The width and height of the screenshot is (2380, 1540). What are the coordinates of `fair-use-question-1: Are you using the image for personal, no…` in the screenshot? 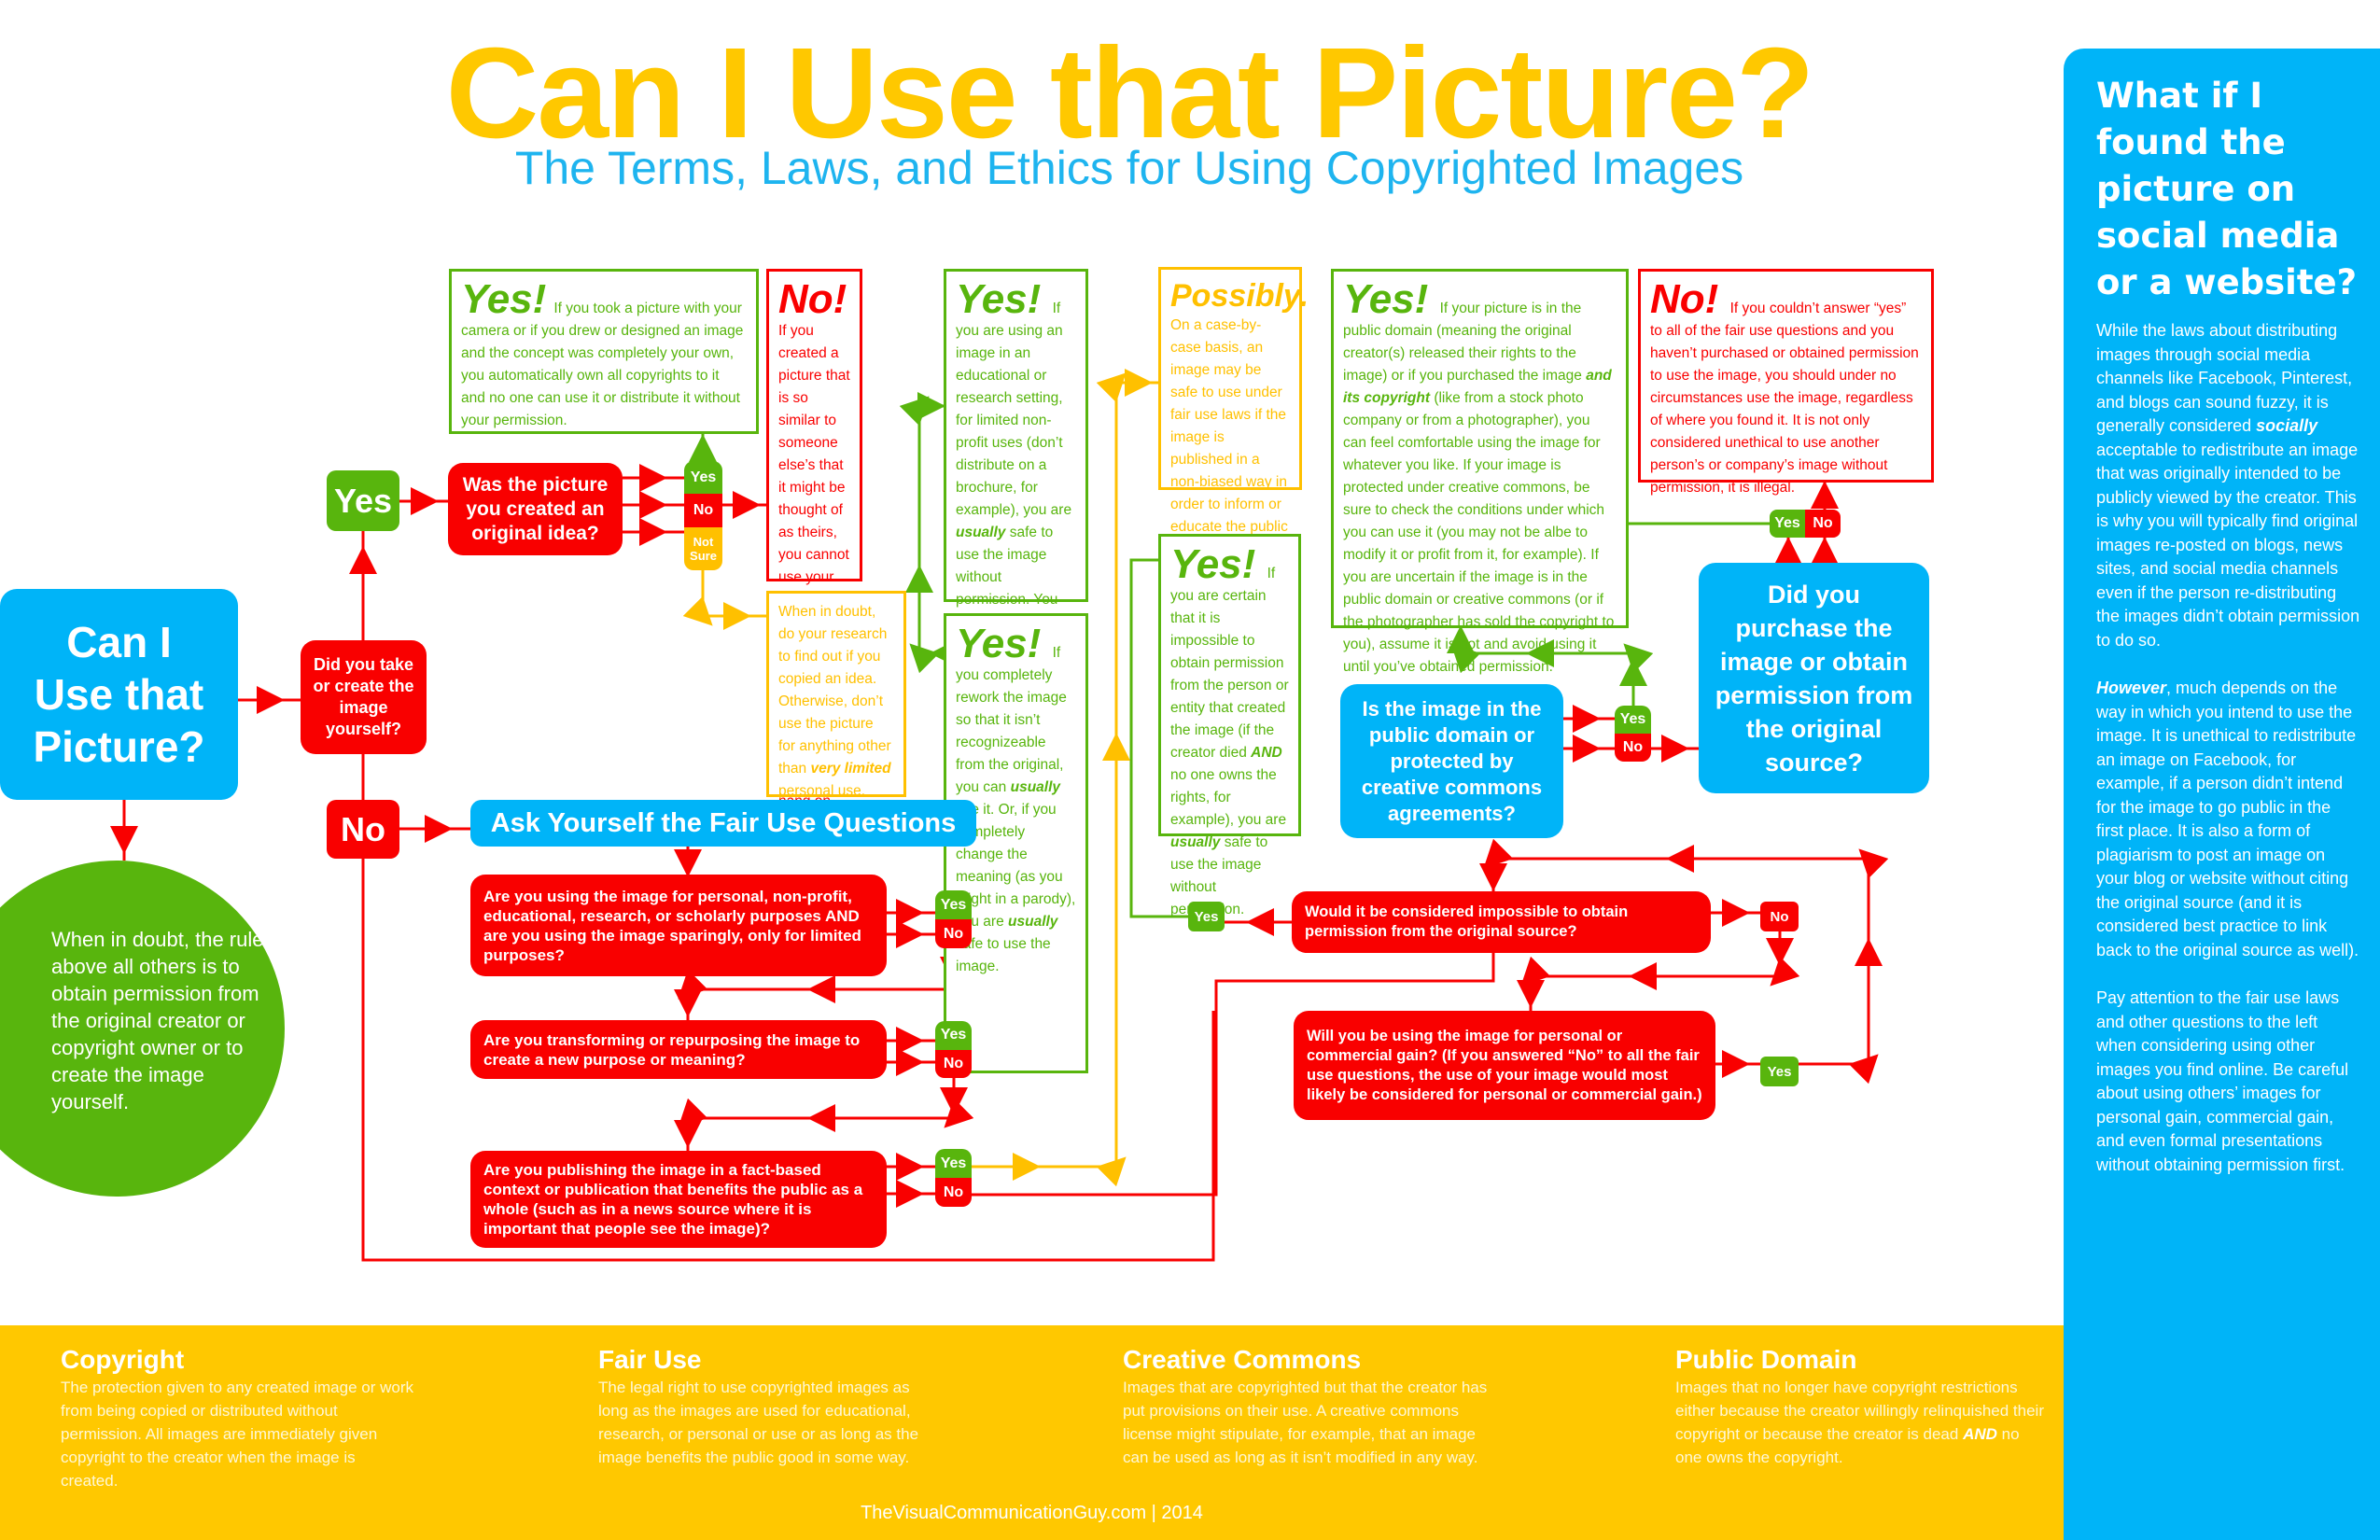 It's located at (678, 925).